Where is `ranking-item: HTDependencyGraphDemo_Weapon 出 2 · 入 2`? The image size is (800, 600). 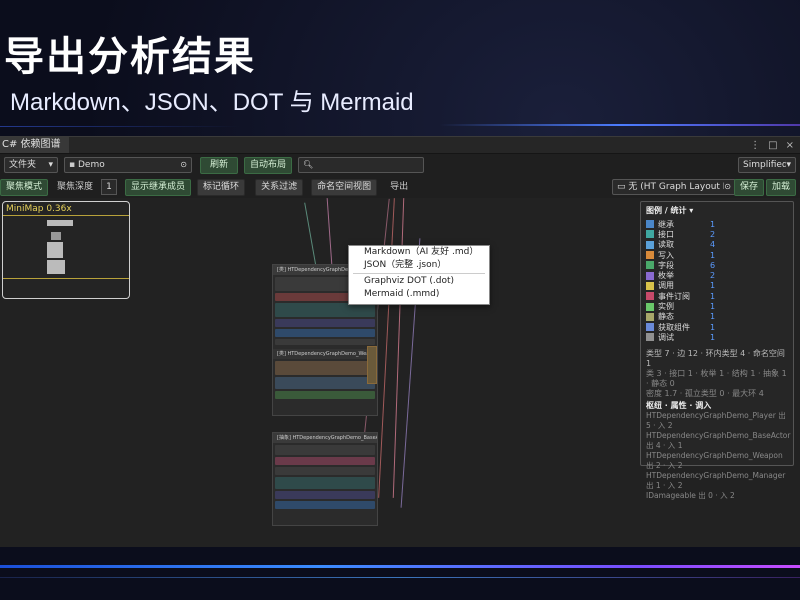
ranking-item: HTDependencyGraphDemo_Weapon 出 2 · 入 2 is located at coordinates (717, 461).